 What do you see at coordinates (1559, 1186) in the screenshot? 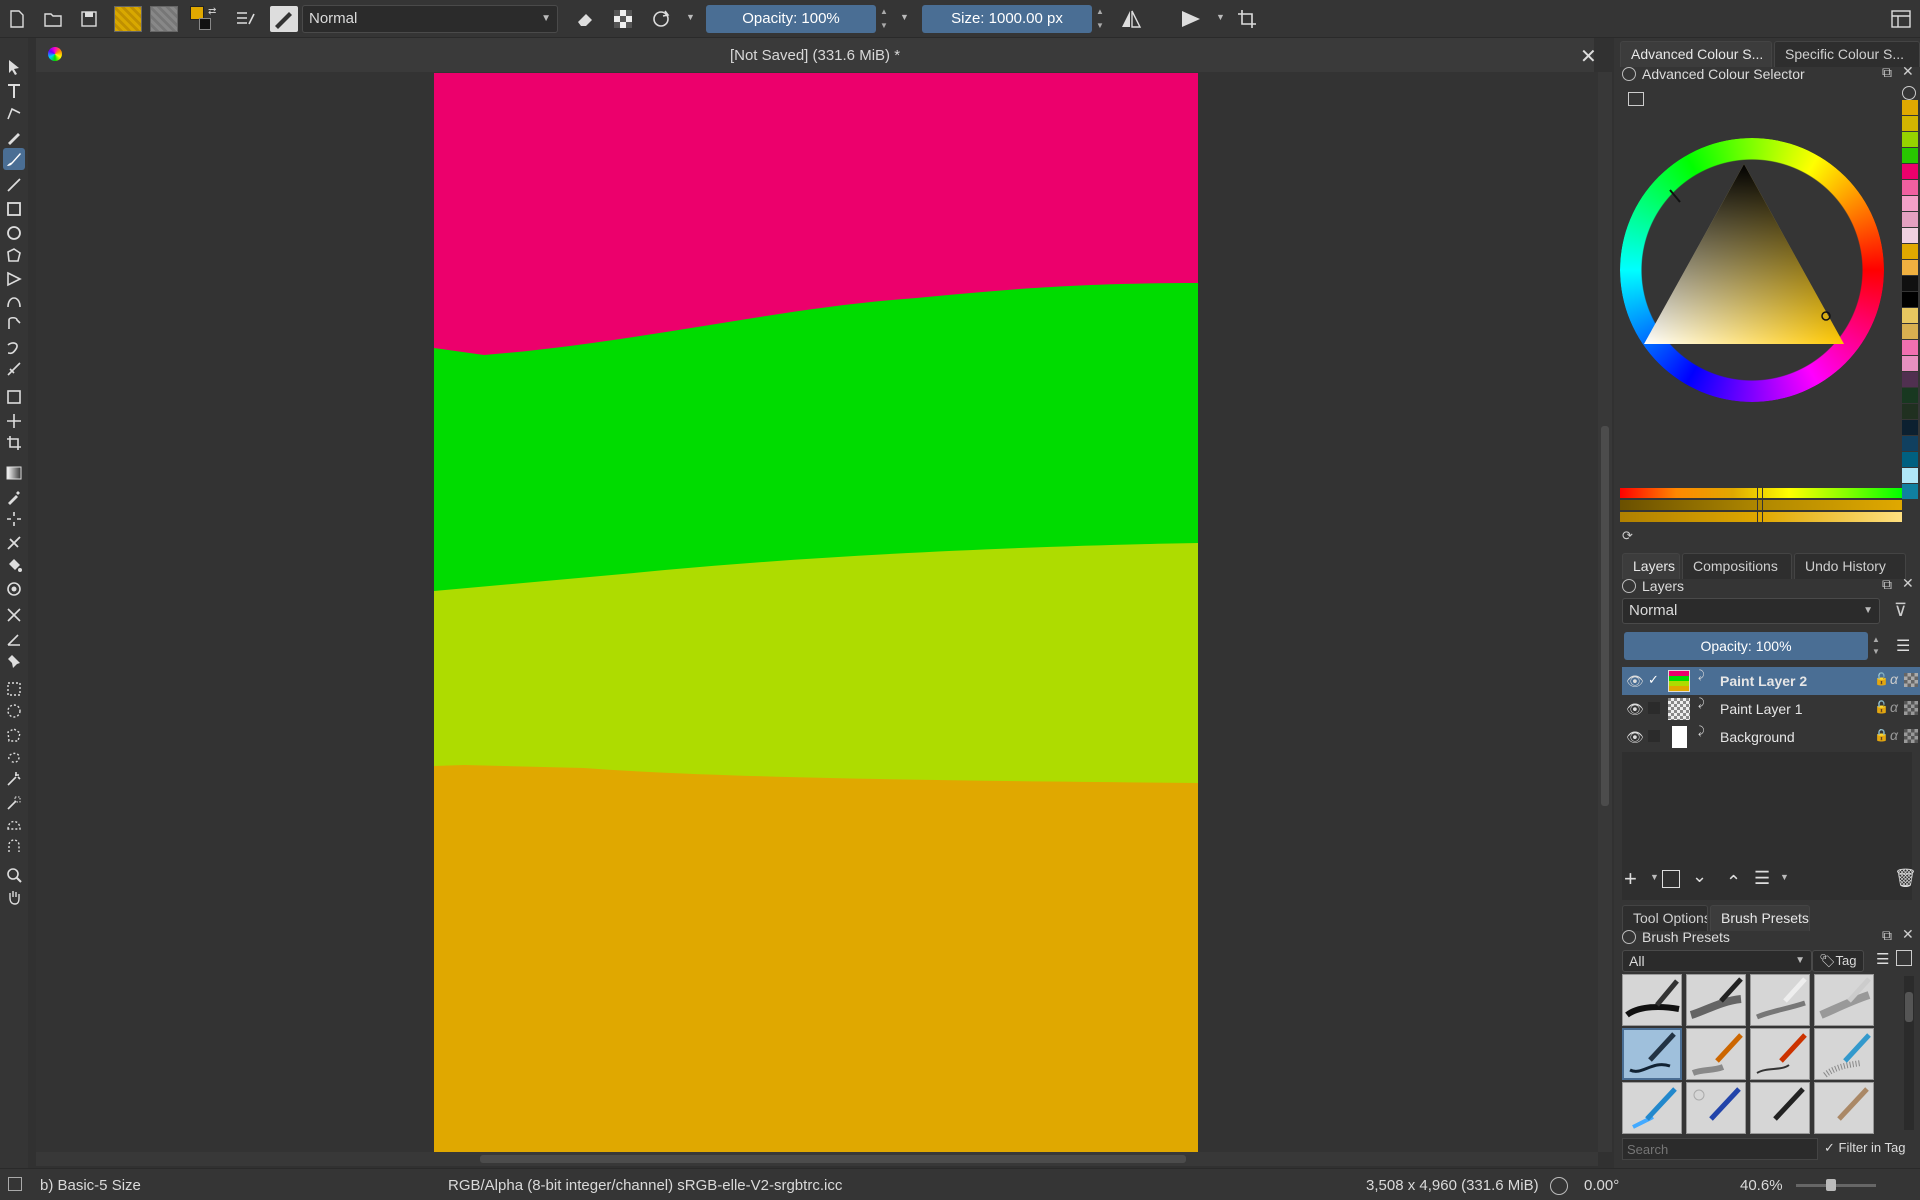
I see `rotation-dial-icon` at bounding box center [1559, 1186].